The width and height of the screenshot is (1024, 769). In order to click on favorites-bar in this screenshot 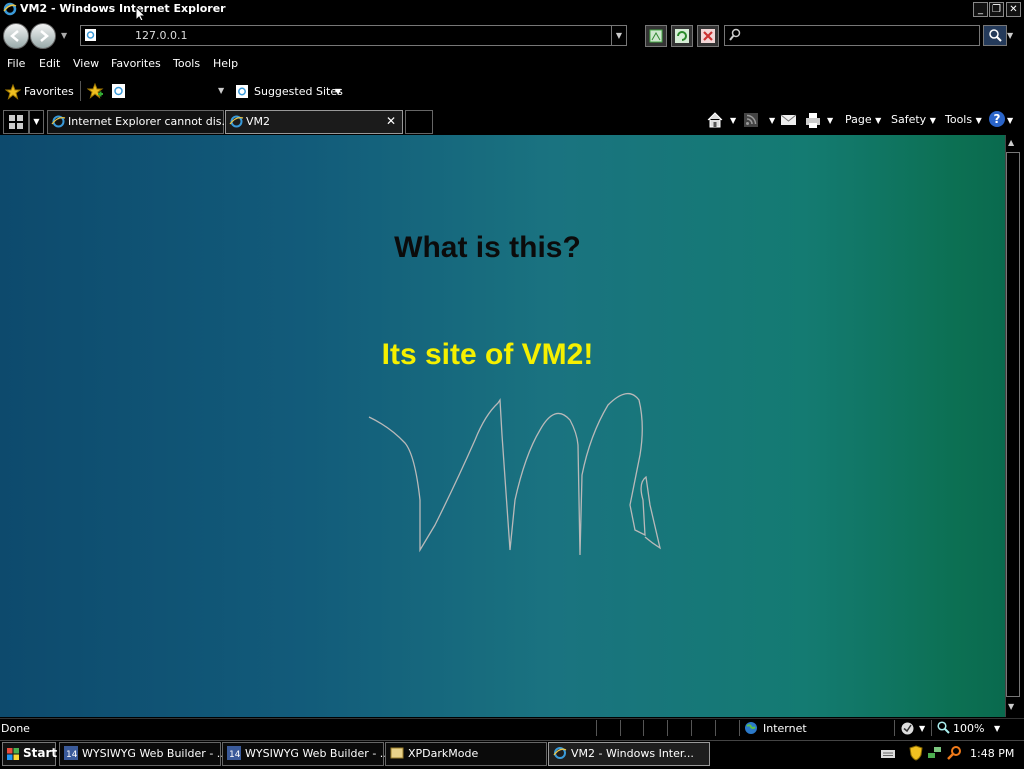, I will do `click(512, 92)`.